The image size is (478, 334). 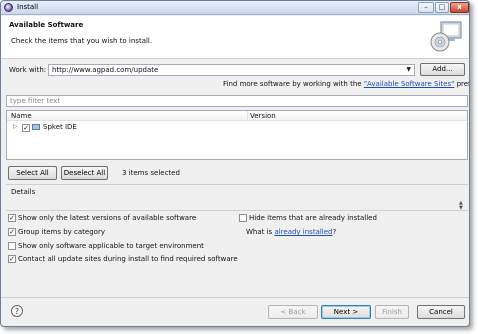 What do you see at coordinates (237, 204) in the screenshot?
I see `details-area` at bounding box center [237, 204].